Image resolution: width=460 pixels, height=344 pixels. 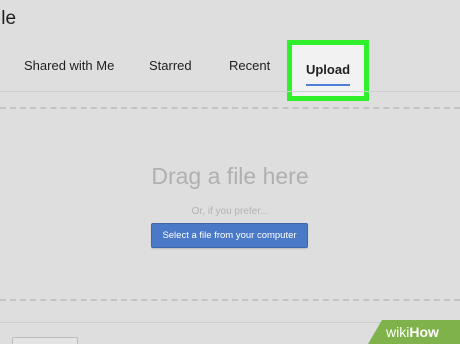 I want to click on drop-zone-heading: Drag a file here, so click(x=230, y=176).